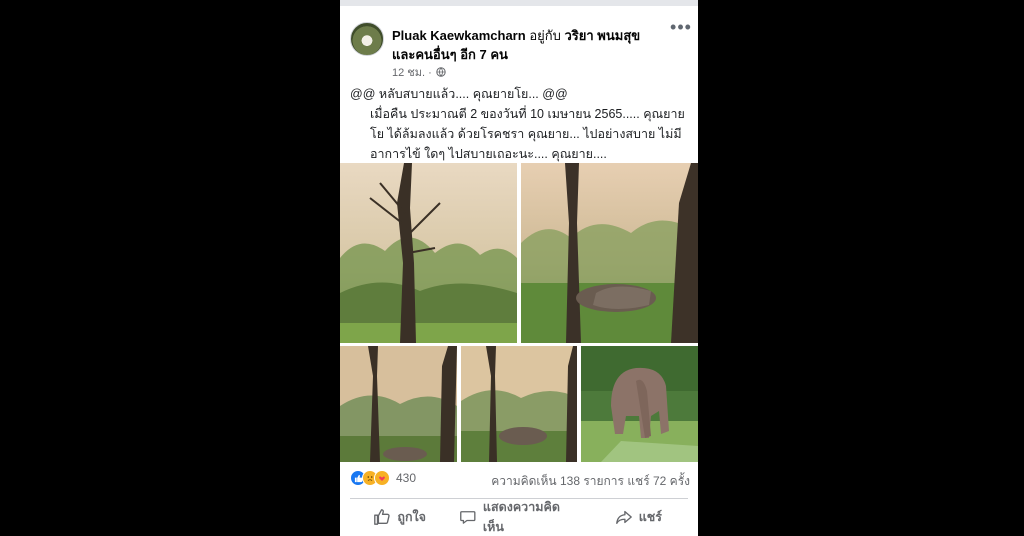 The height and width of the screenshot is (536, 1024). I want to click on post-meta: 12 ชม. ·, so click(419, 72).